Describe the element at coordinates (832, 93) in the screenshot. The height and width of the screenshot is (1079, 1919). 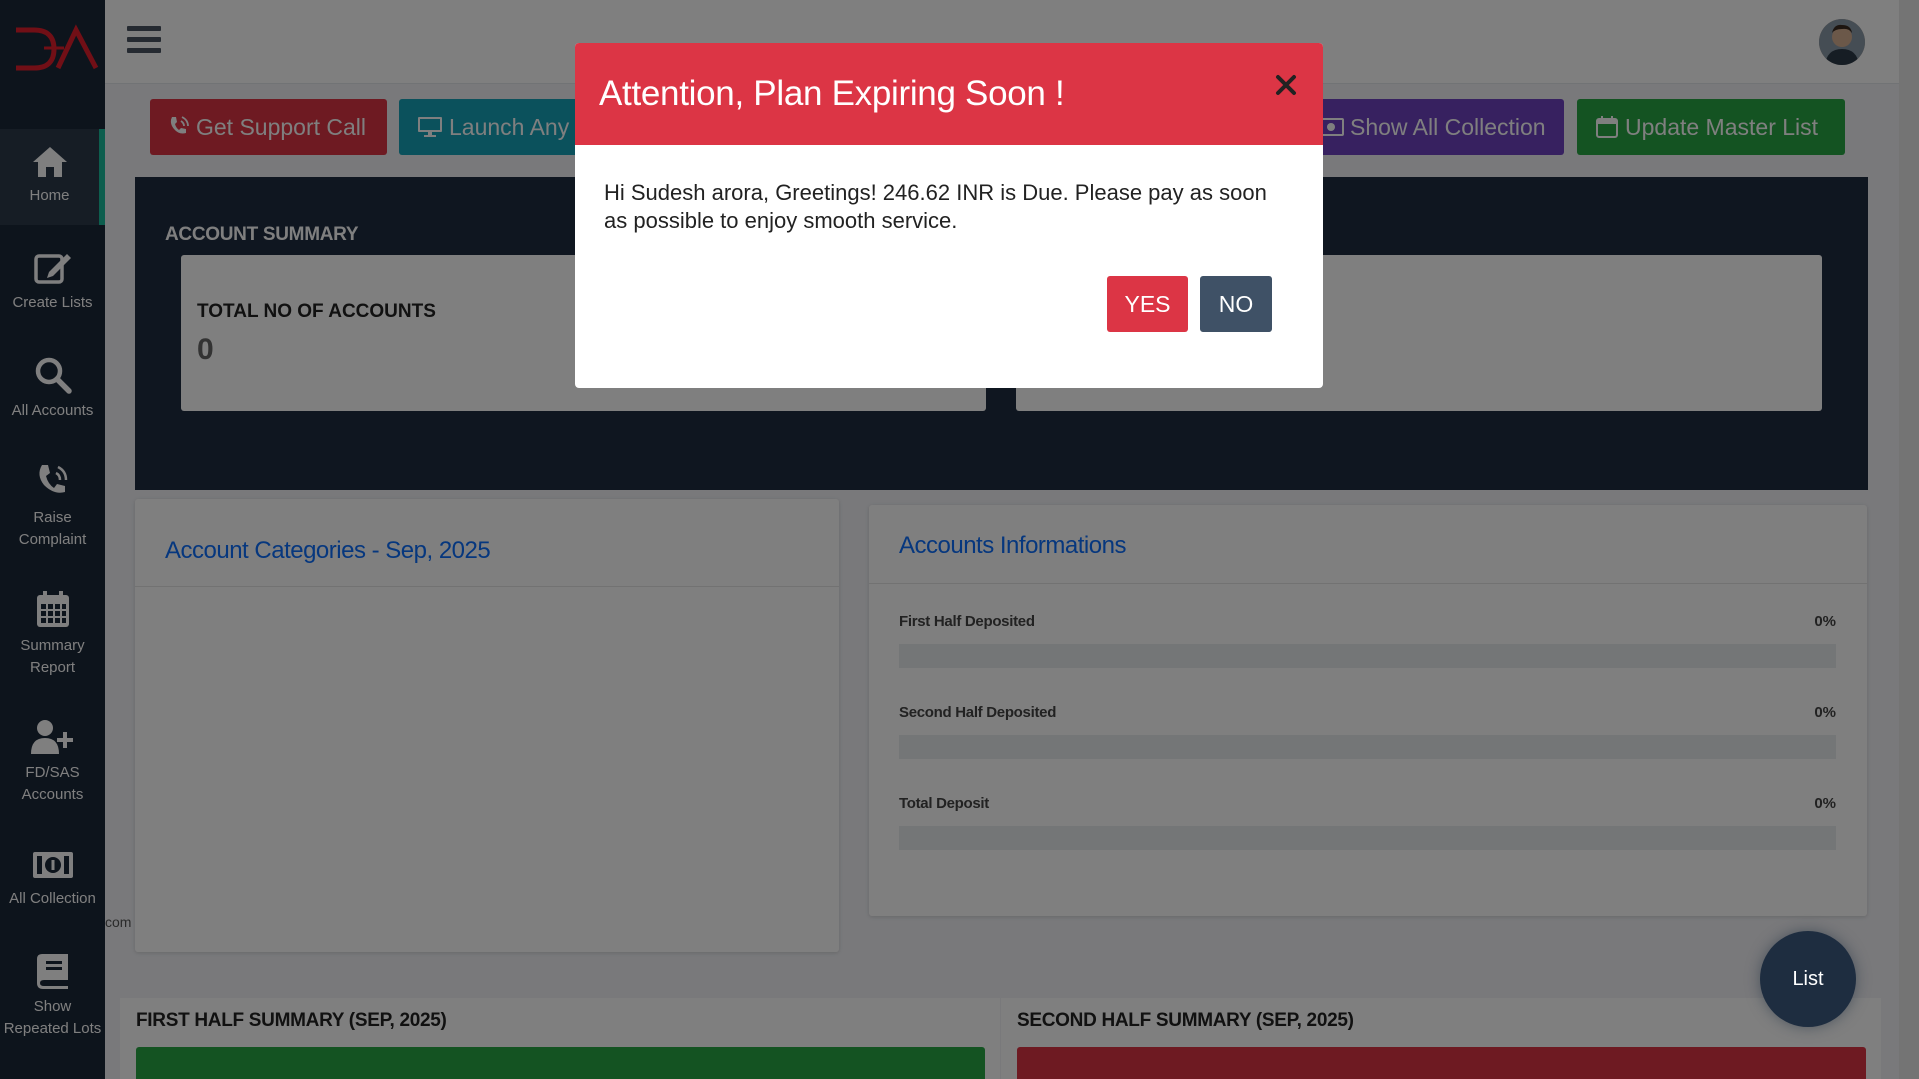
I see `modal-title: Attention, Plan Expiring Soon !` at that location.